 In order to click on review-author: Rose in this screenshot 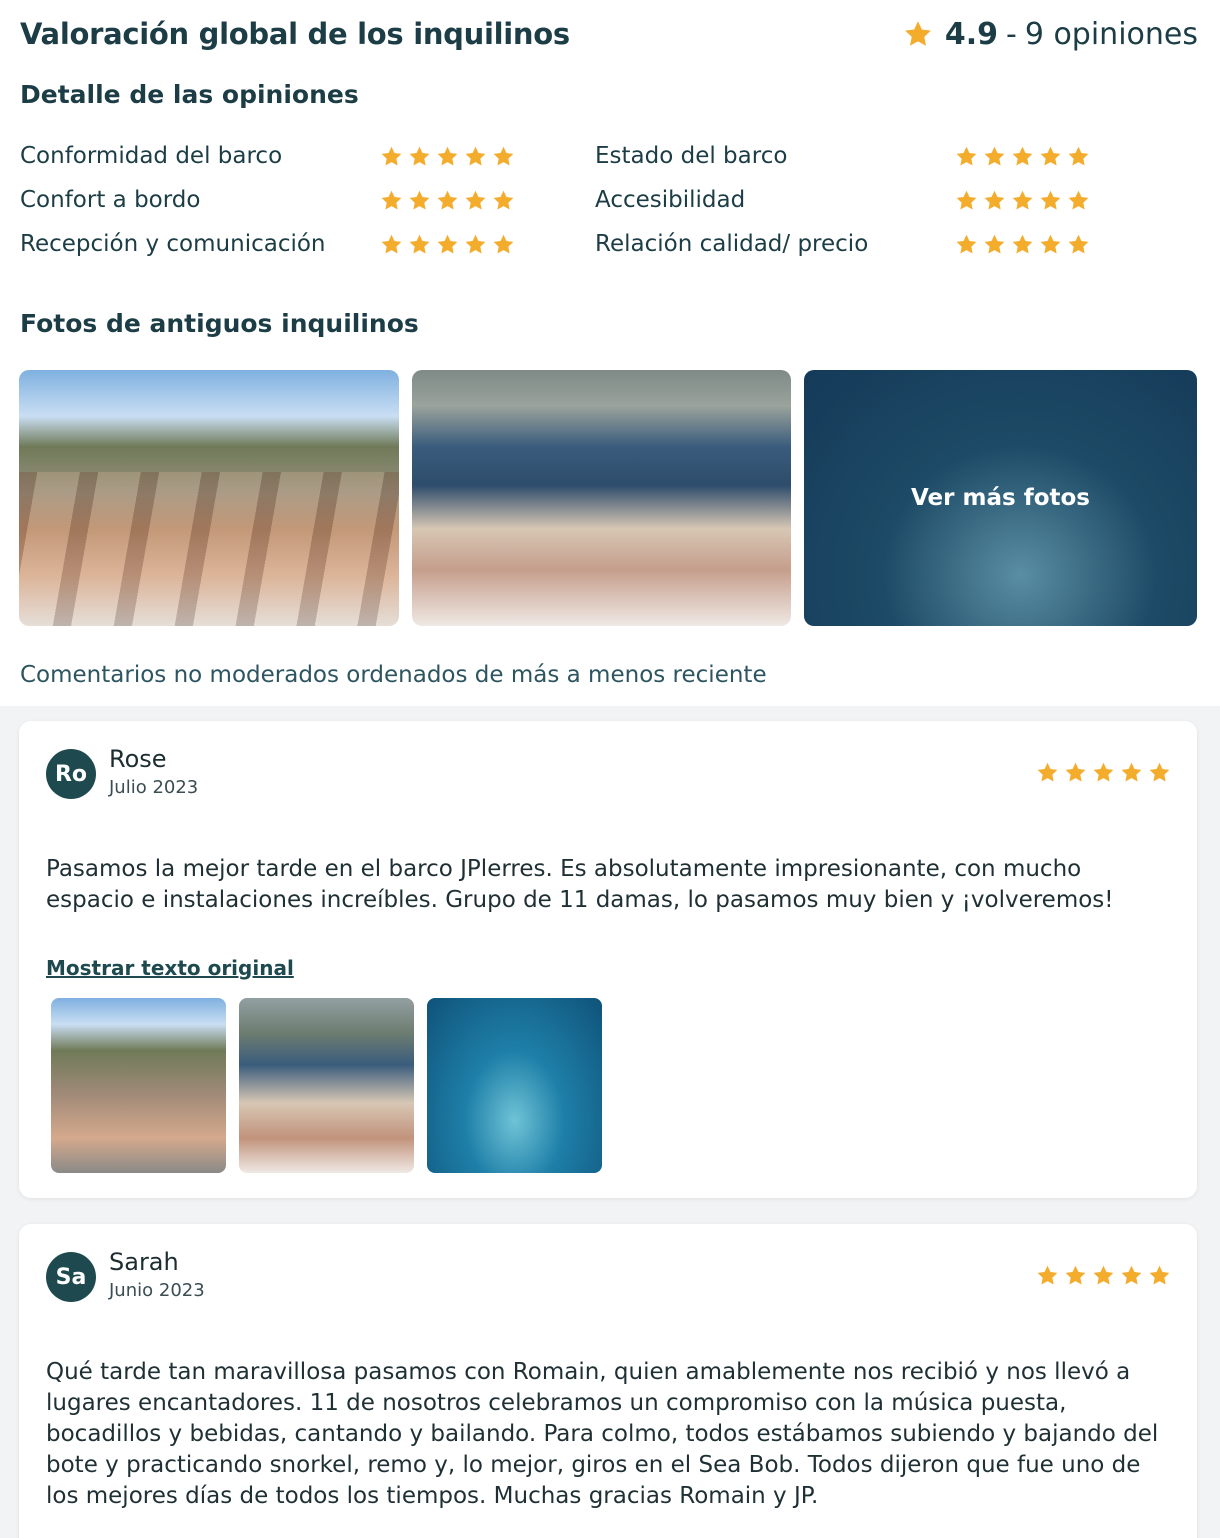, I will do `click(138, 759)`.